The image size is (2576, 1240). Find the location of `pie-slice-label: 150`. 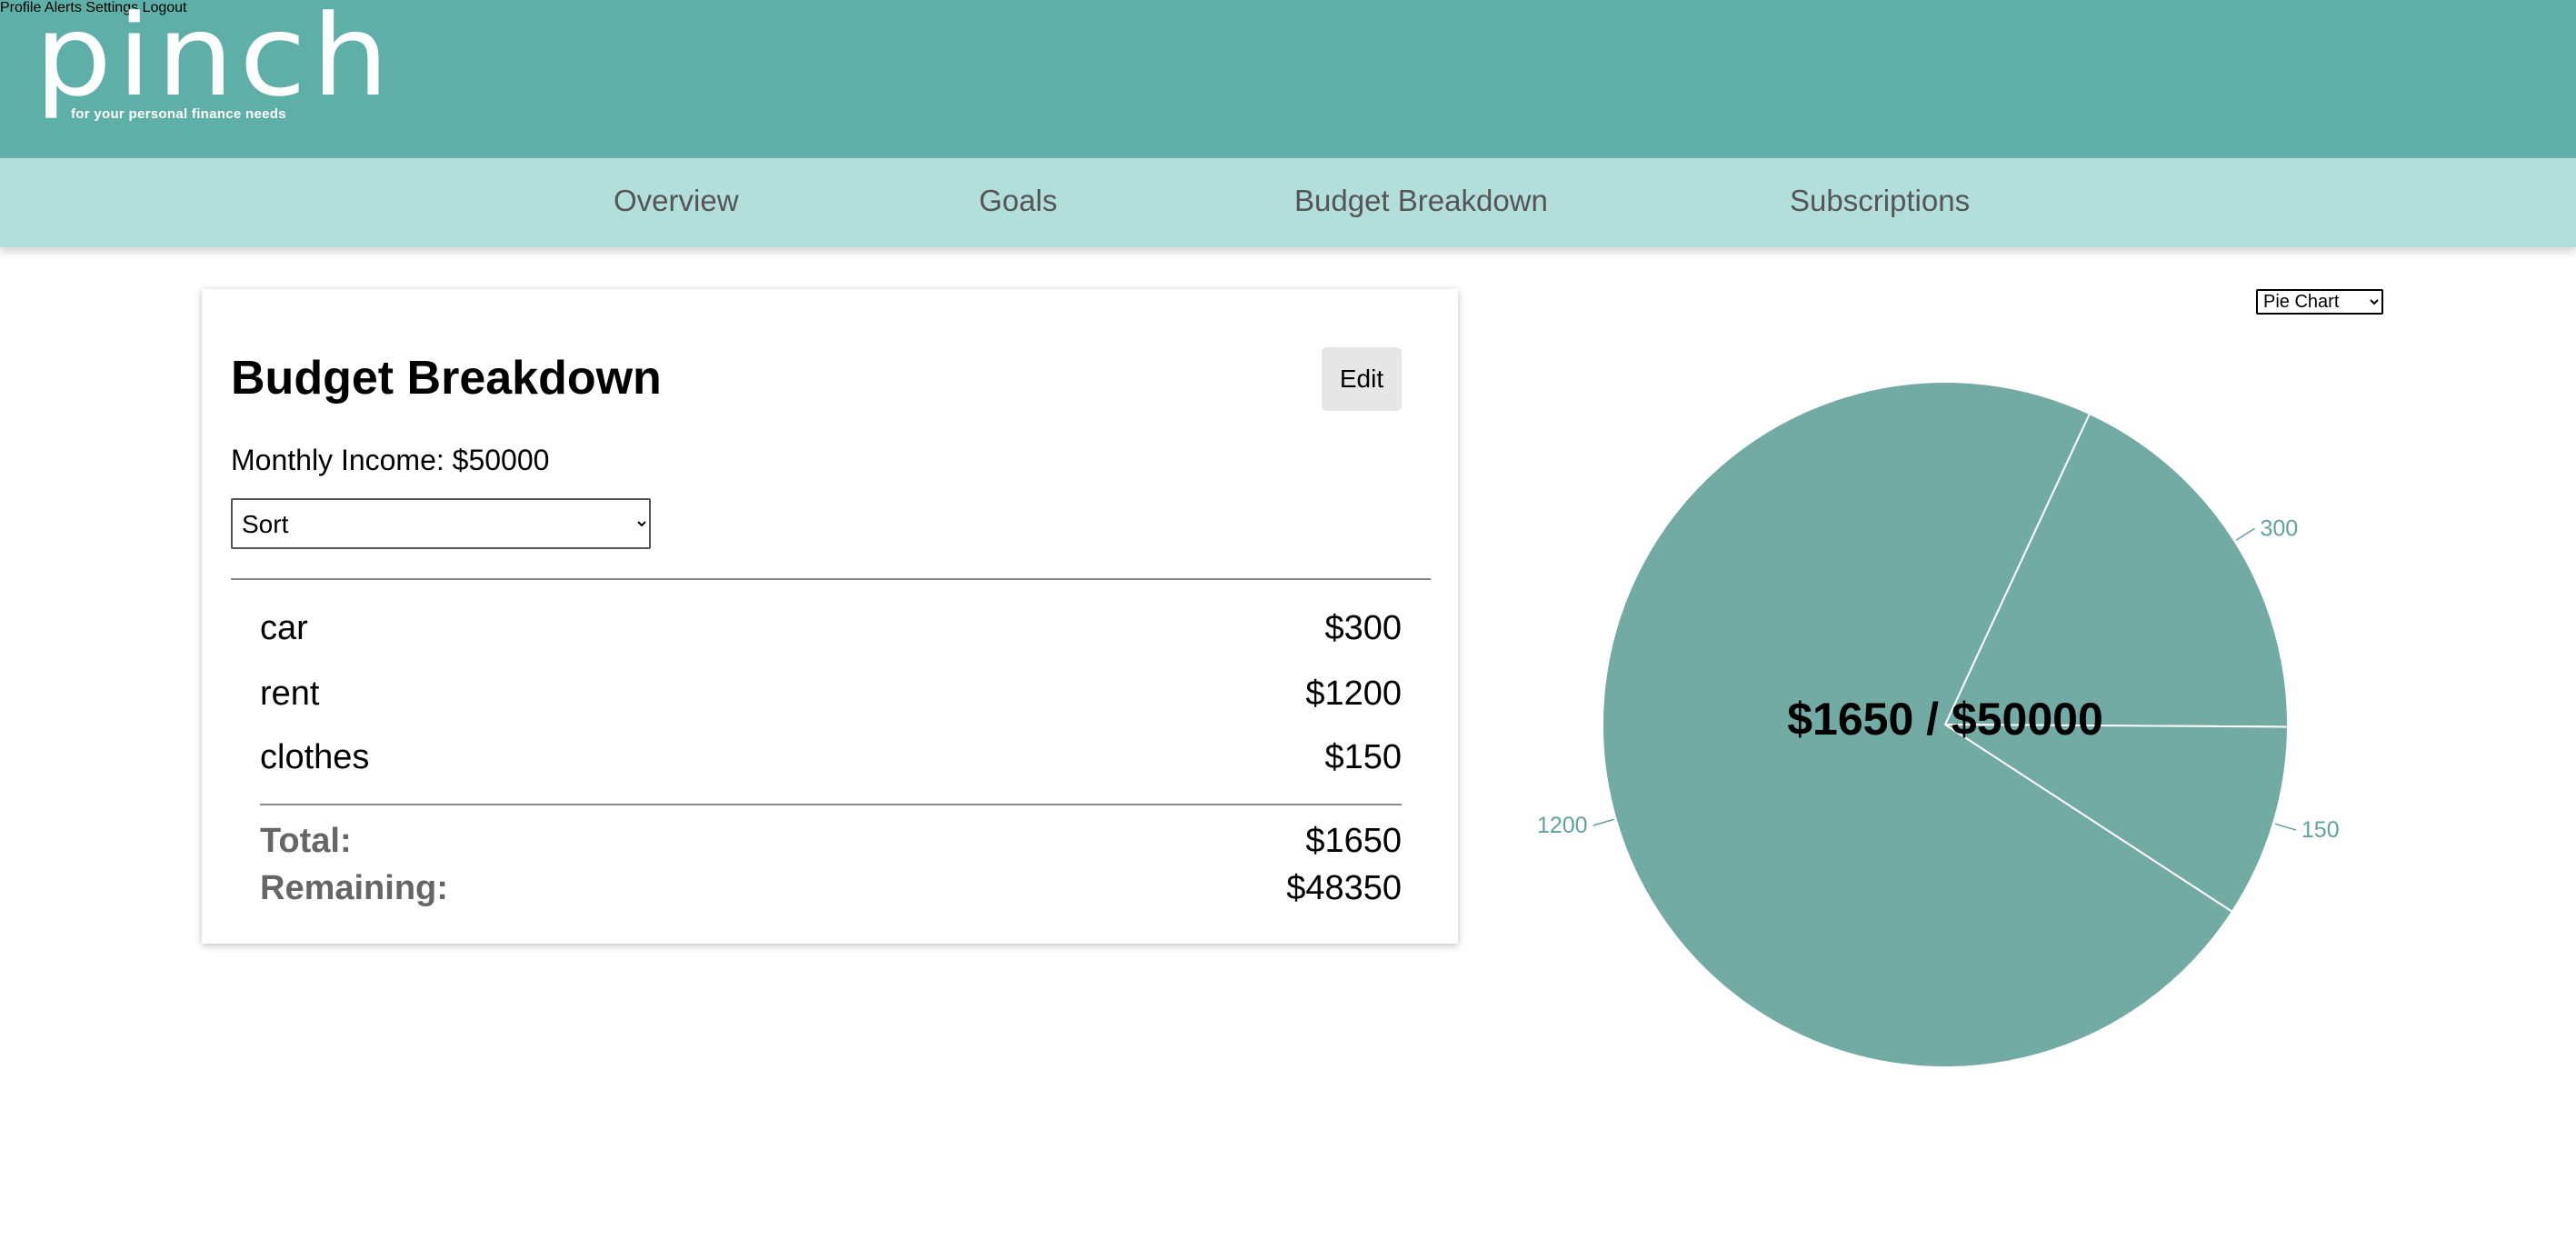

pie-slice-label: 150 is located at coordinates (2320, 830).